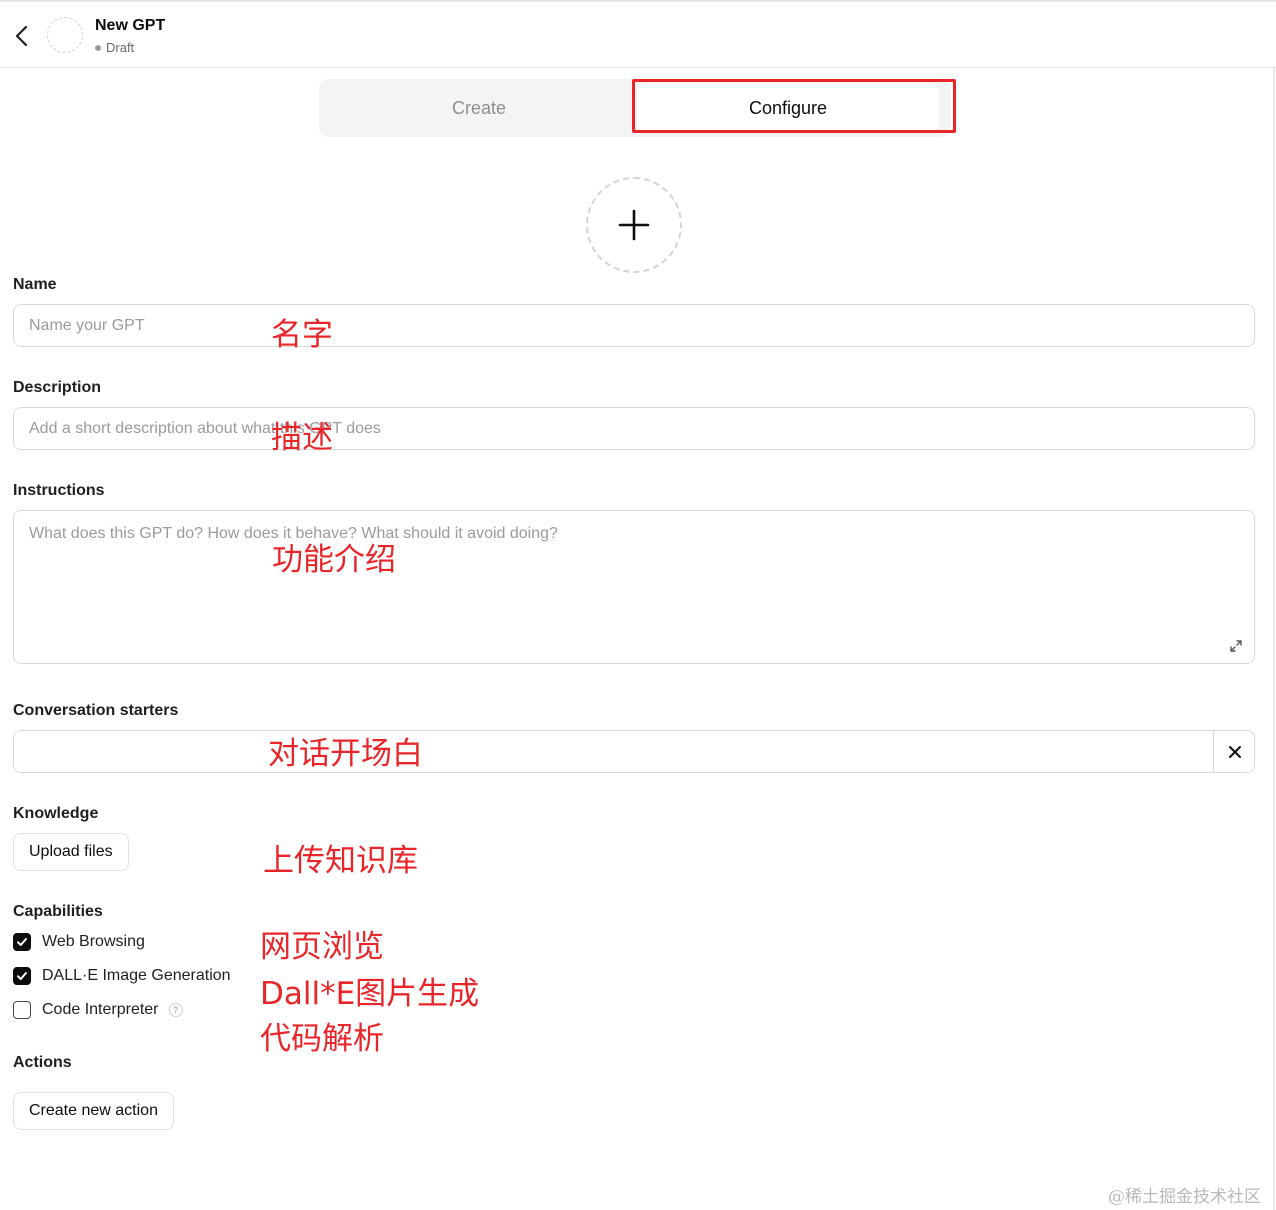 The height and width of the screenshot is (1210, 1276). What do you see at coordinates (98, 47) in the screenshot?
I see `status-dot` at bounding box center [98, 47].